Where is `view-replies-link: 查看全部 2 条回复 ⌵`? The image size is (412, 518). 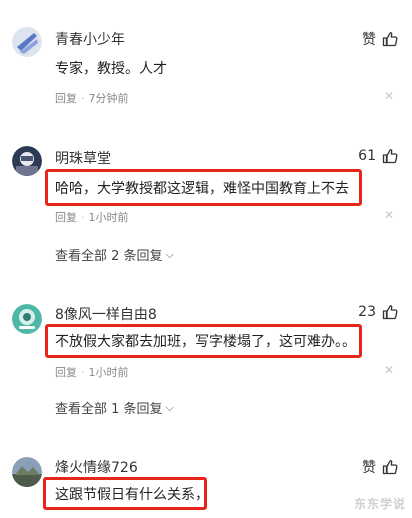
view-replies-link: 查看全部 2 条回复 ⌵ is located at coordinates (114, 255).